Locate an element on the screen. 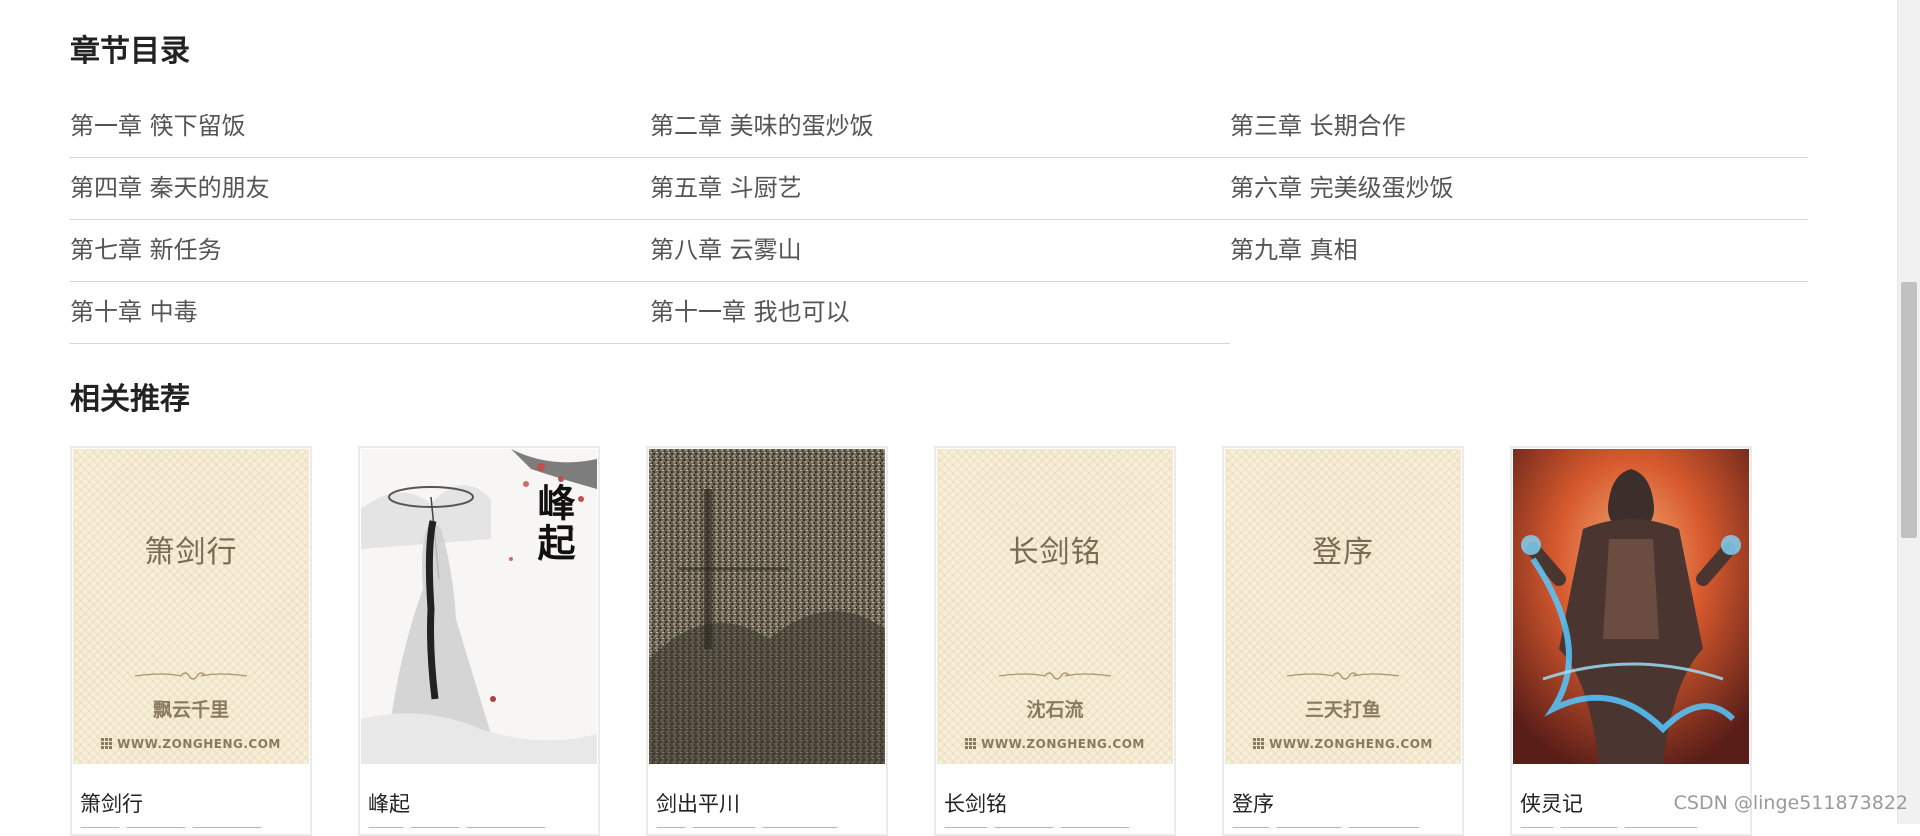 Image resolution: width=1920 pixels, height=836 pixels. chapter-link: 第三章 长期合作 is located at coordinates (1519, 127).